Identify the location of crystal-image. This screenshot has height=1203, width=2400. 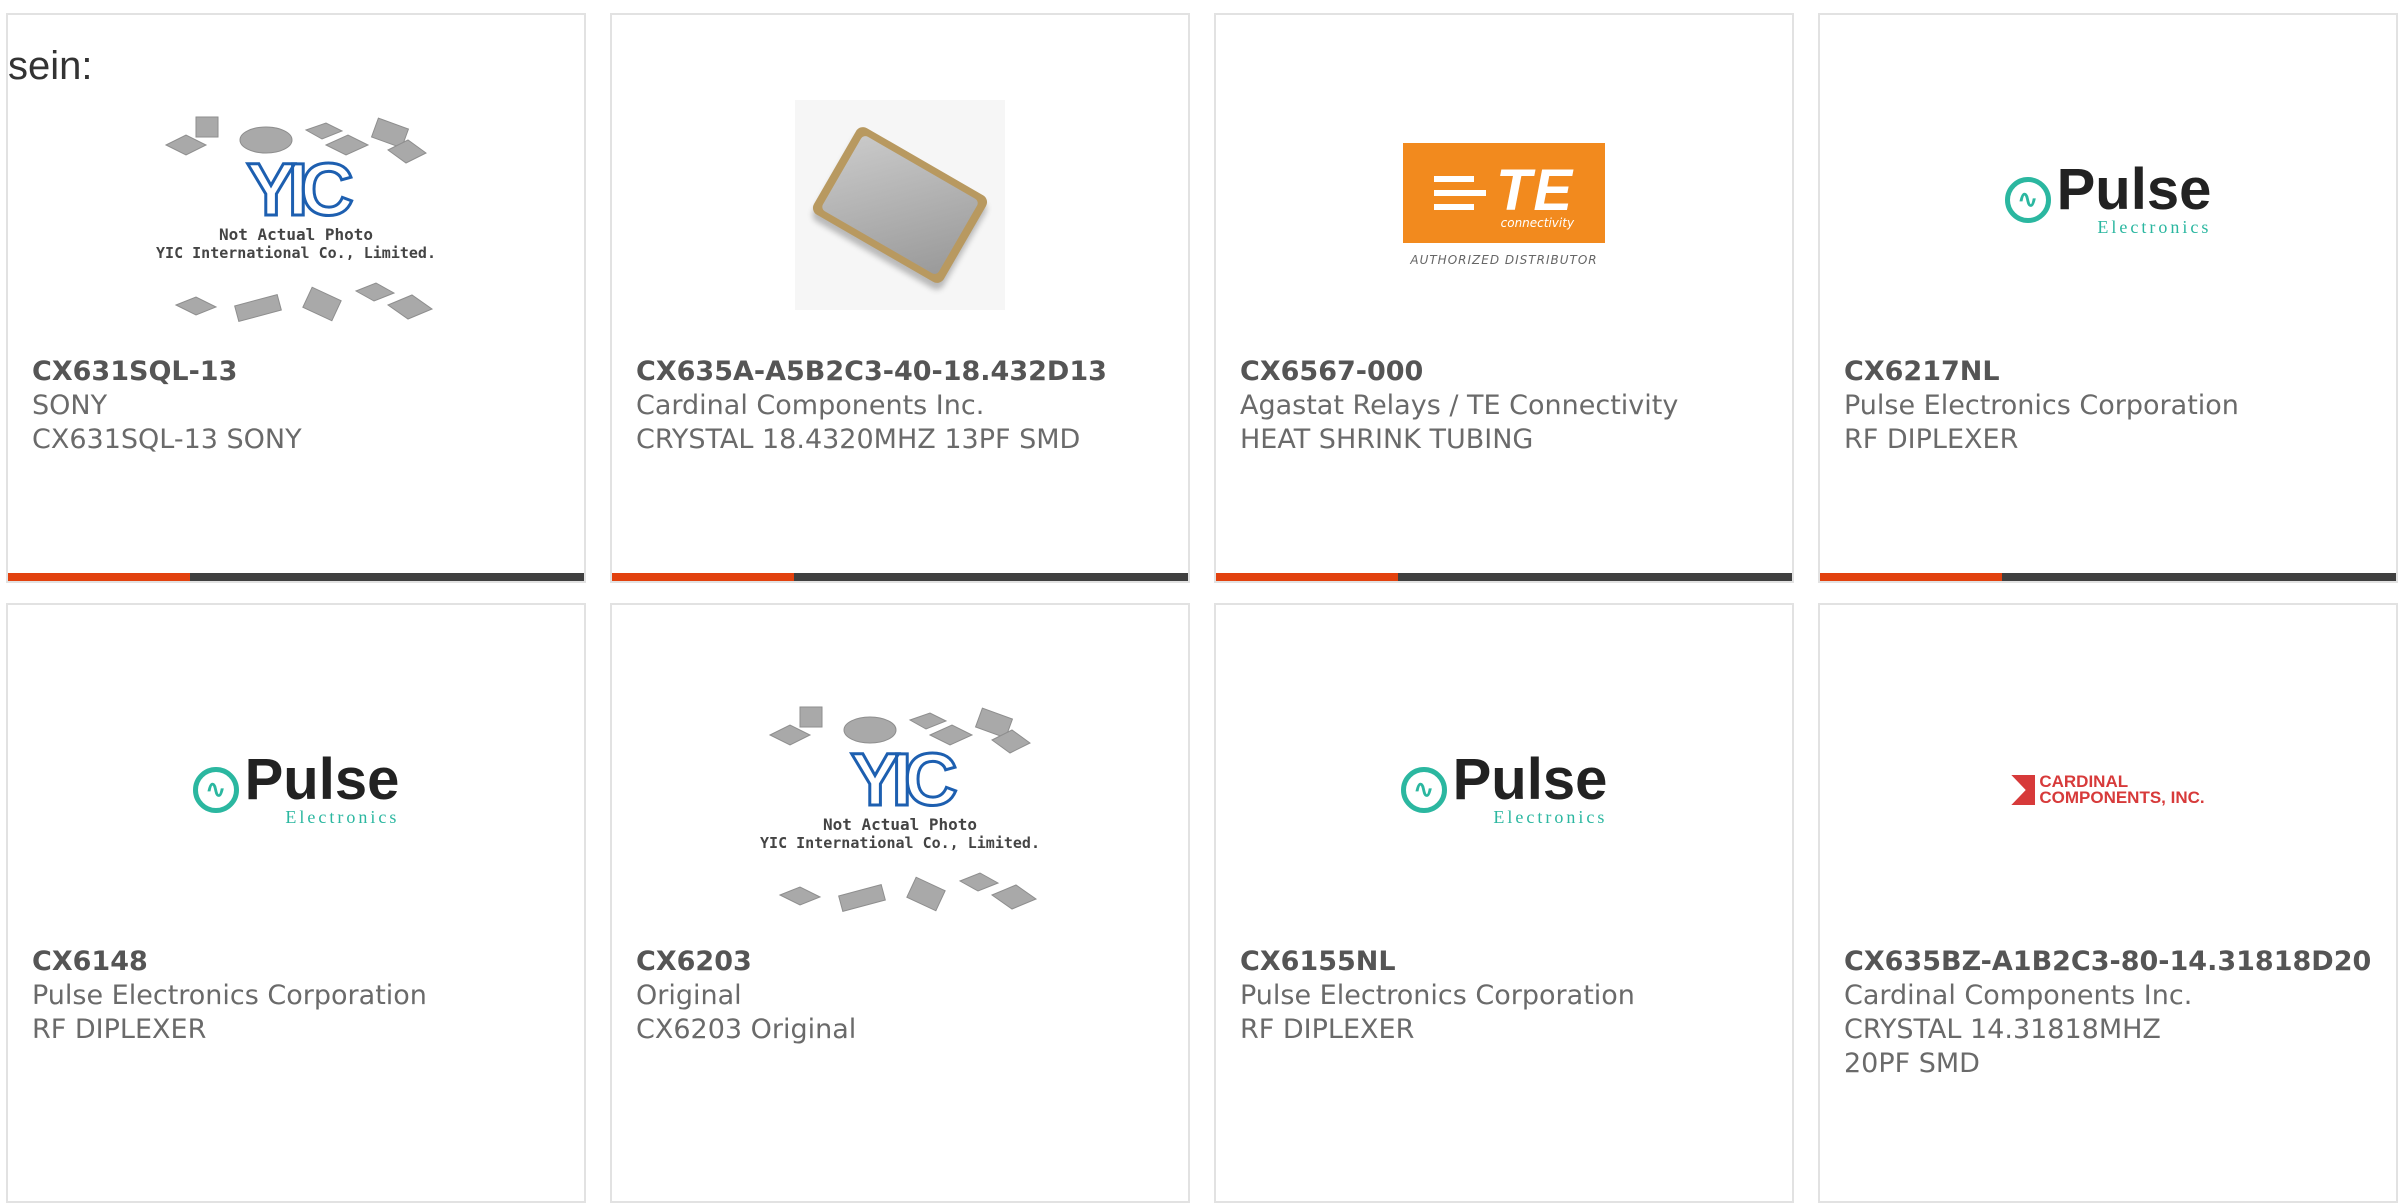
(900, 205).